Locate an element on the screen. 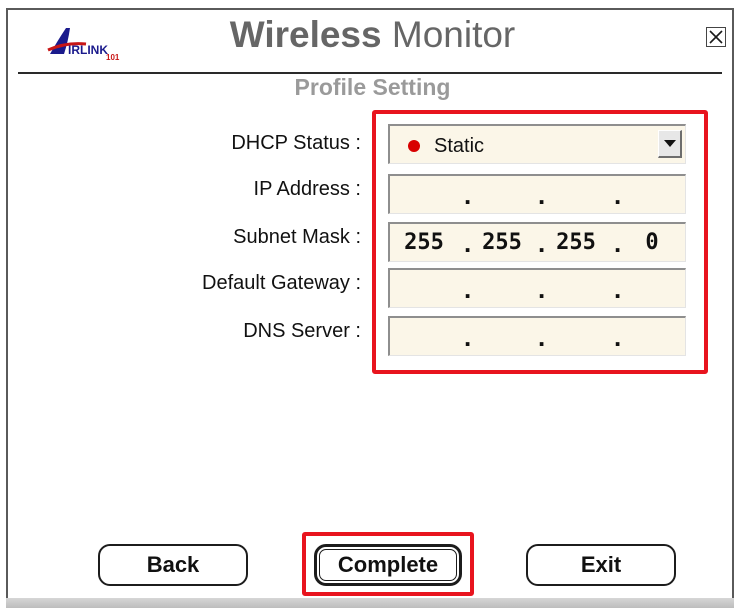 This screenshot has width=745, height=608. dns-server-field: . . . is located at coordinates (537, 336).